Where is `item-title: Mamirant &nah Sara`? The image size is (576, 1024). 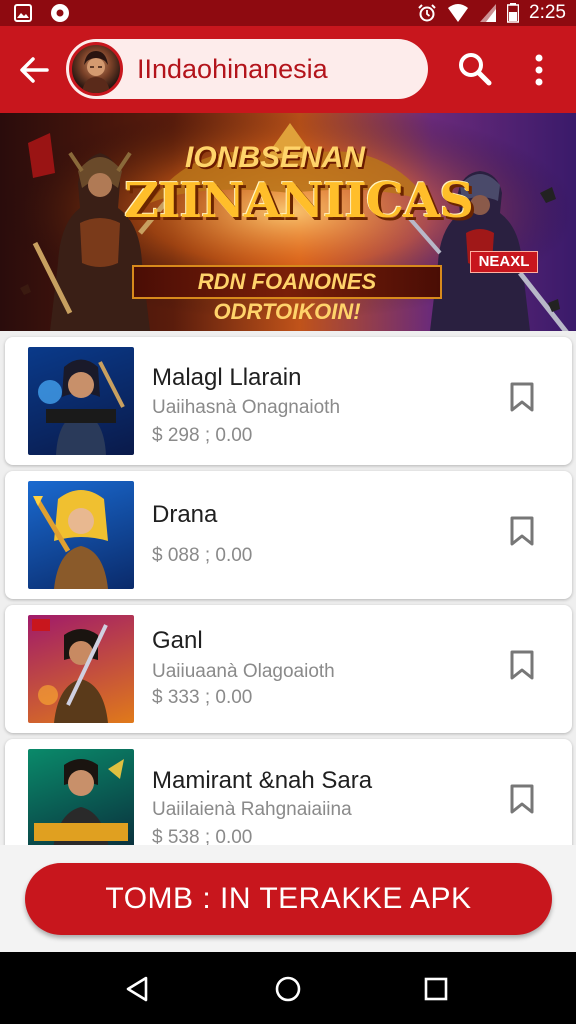
item-title: Mamirant &nah Sara is located at coordinates (262, 780).